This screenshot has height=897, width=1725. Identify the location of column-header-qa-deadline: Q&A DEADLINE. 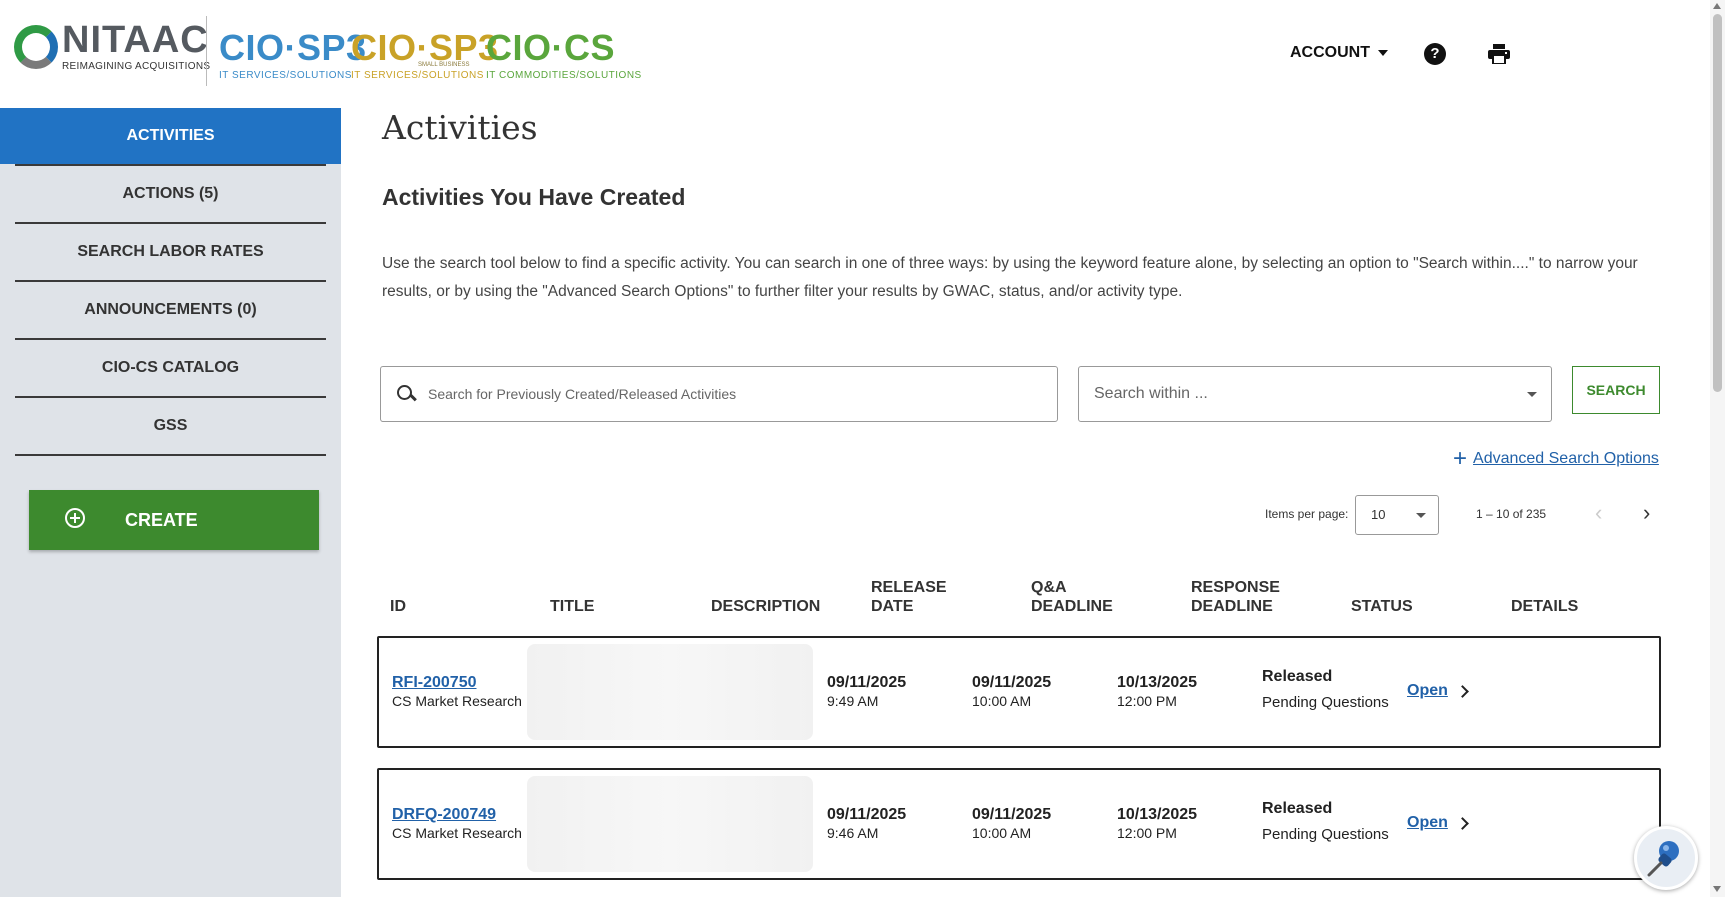
(1072, 597).